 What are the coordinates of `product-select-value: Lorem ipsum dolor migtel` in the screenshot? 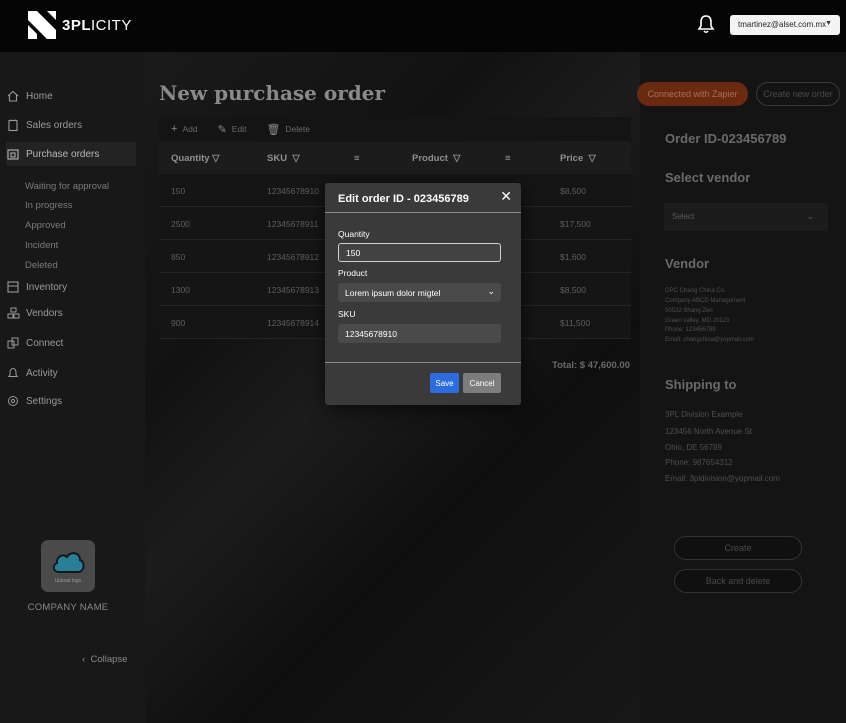 It's located at (393, 293).